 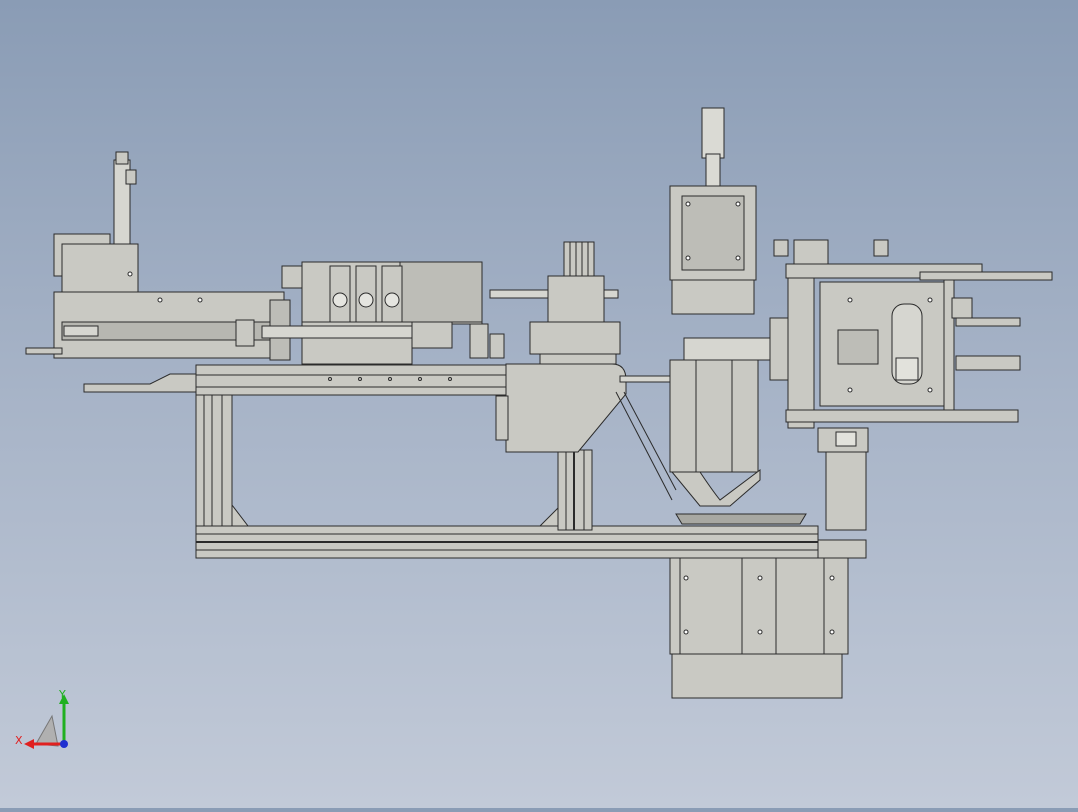 What do you see at coordinates (382, 313) in the screenshot?
I see `roller-straightener` at bounding box center [382, 313].